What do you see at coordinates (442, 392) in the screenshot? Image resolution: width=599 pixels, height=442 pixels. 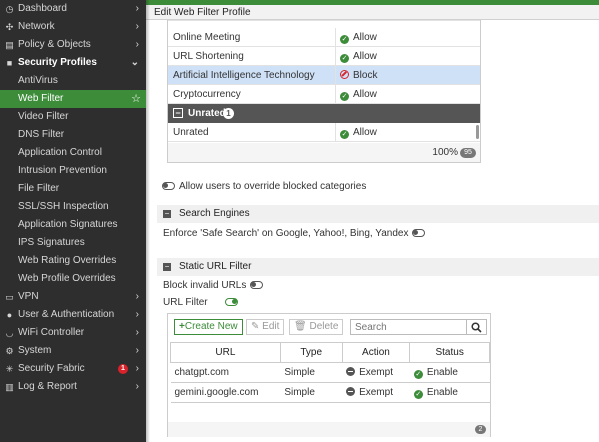 I see `status-label: Enable` at bounding box center [442, 392].